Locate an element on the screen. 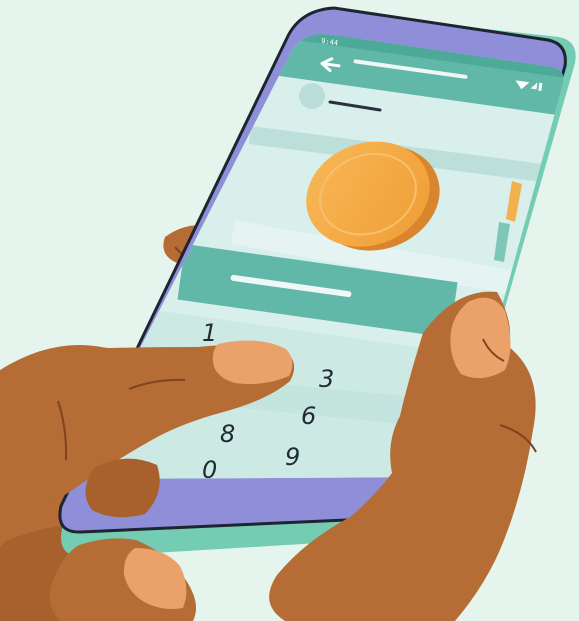 This screenshot has width=579, height=621. keypad-digit-1: 1 is located at coordinates (209, 333).